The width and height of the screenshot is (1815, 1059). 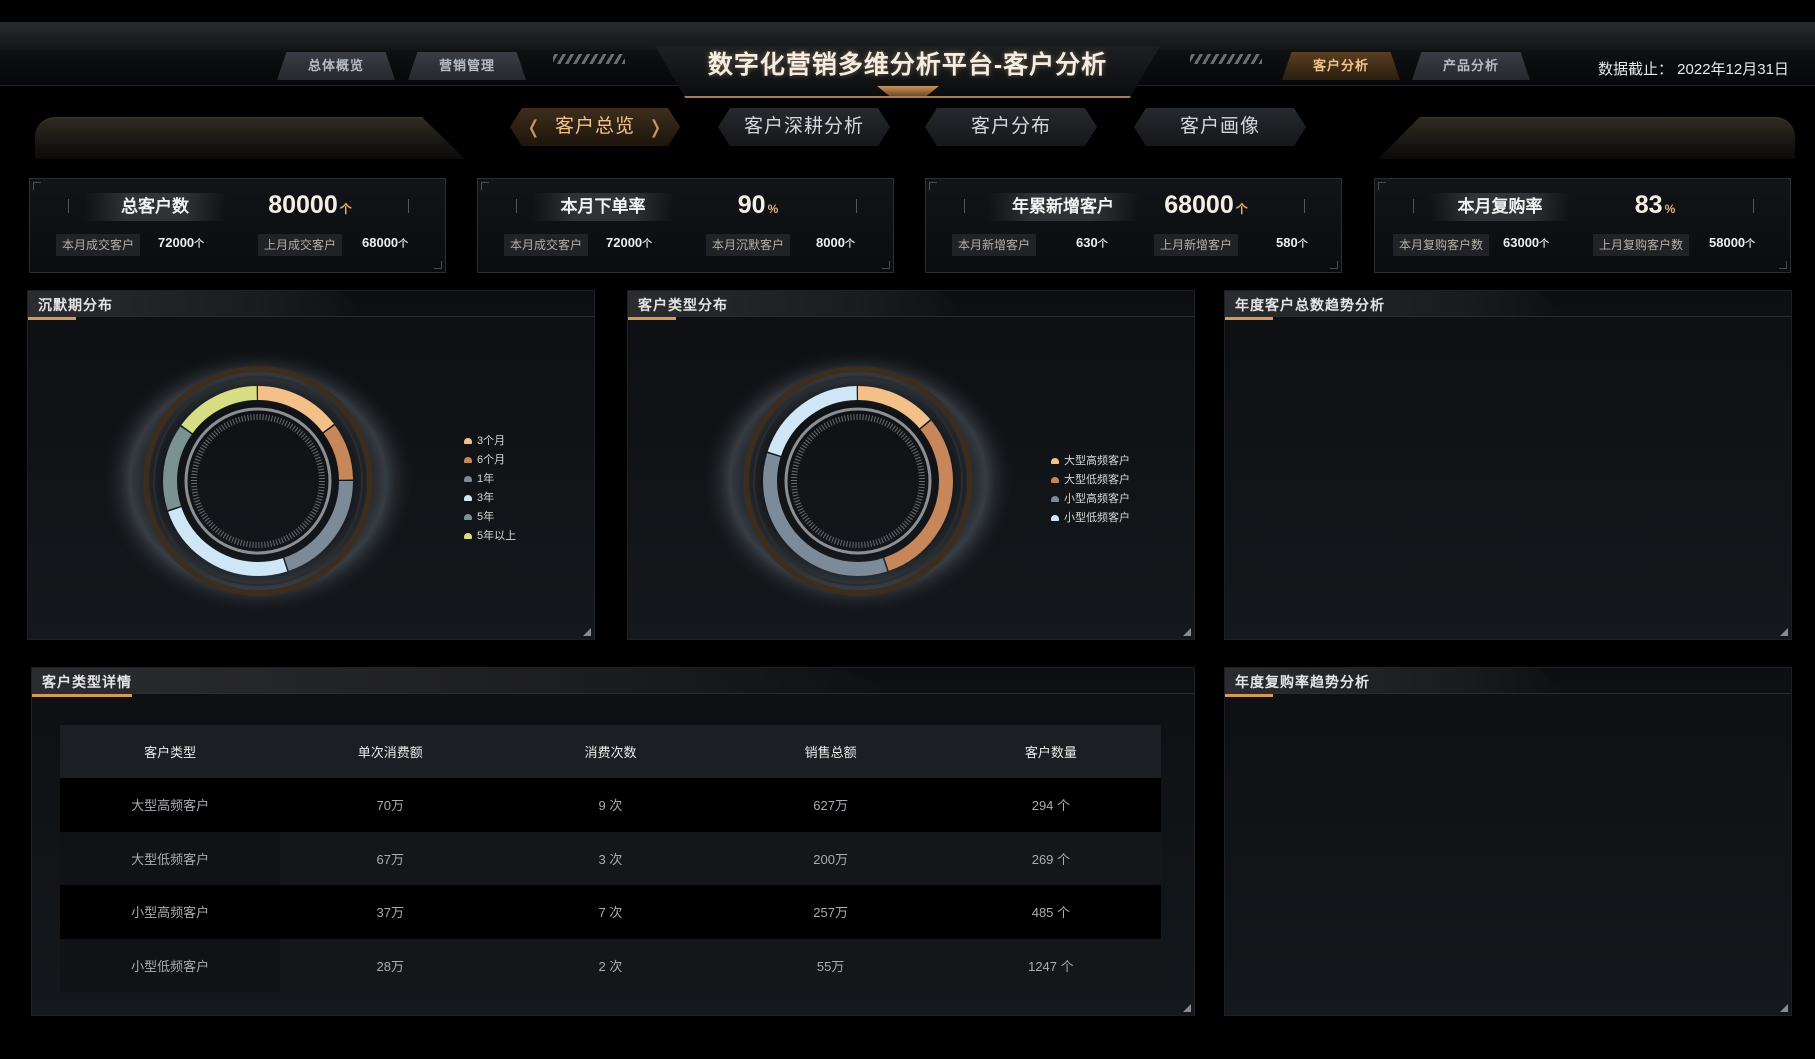 I want to click on nav-tab-marketing: 营销管理, so click(x=467, y=66).